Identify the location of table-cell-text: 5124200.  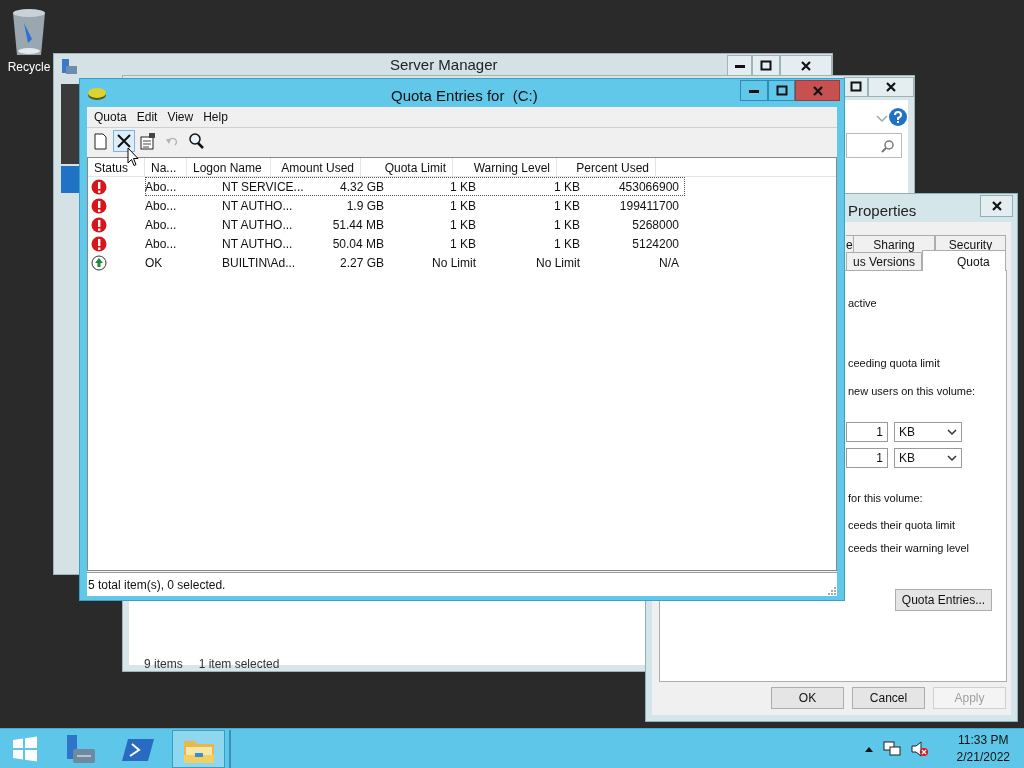
(655, 244).